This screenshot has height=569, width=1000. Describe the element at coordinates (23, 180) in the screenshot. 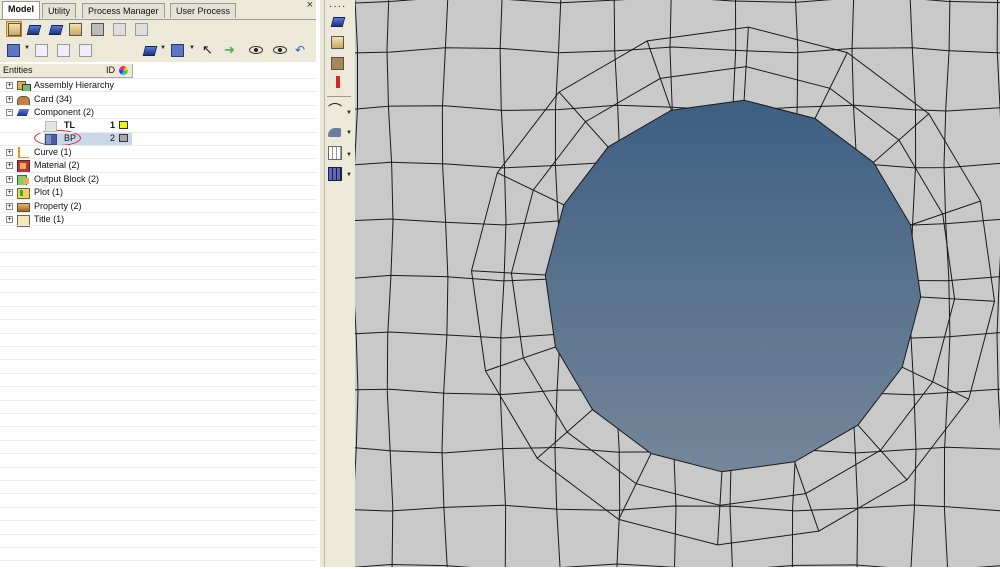

I see `output-block-icon` at that location.